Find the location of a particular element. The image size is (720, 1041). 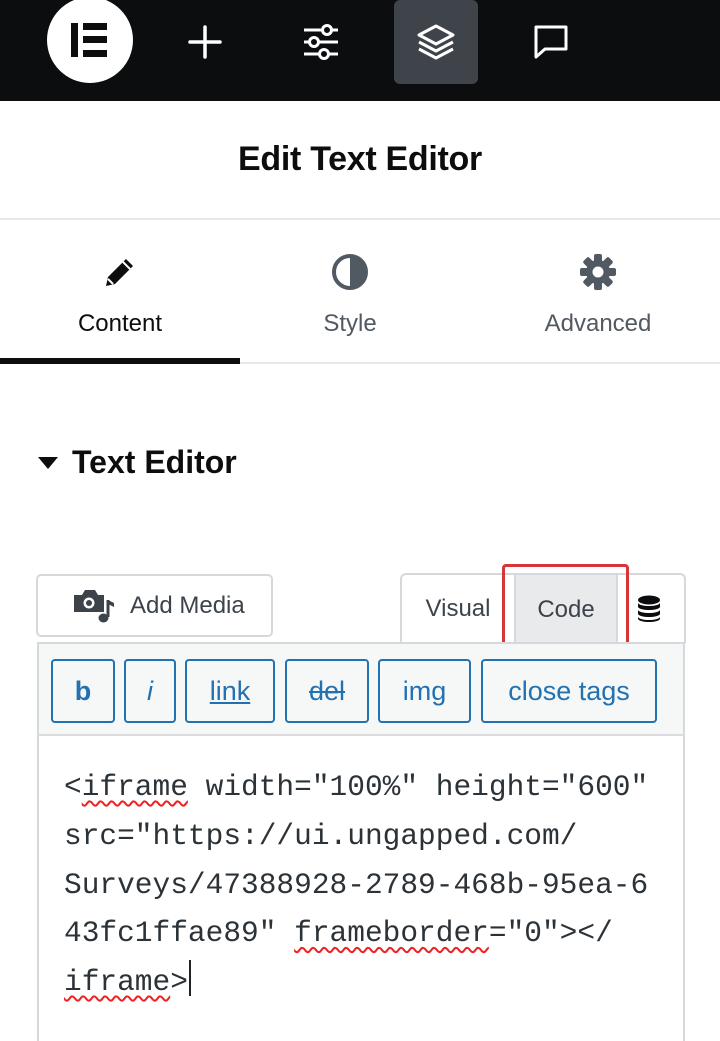

visual-tab: Visual is located at coordinates (458, 609).